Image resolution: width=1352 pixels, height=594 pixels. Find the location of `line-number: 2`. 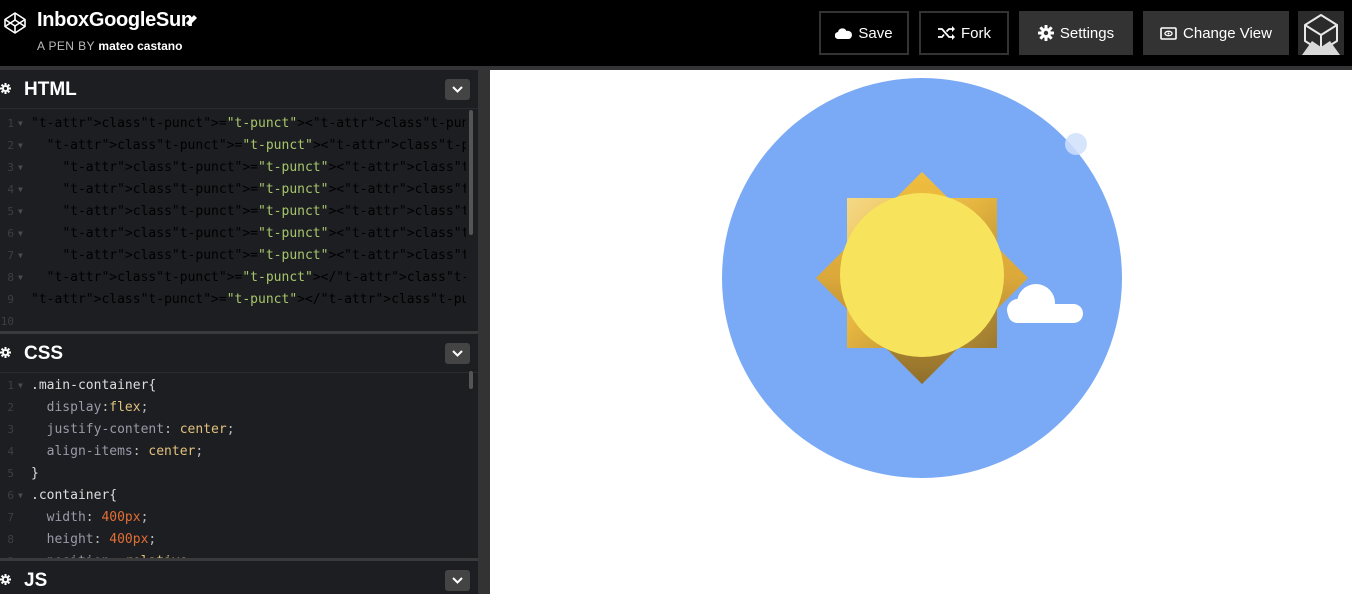

line-number: 2 is located at coordinates (10, 145).